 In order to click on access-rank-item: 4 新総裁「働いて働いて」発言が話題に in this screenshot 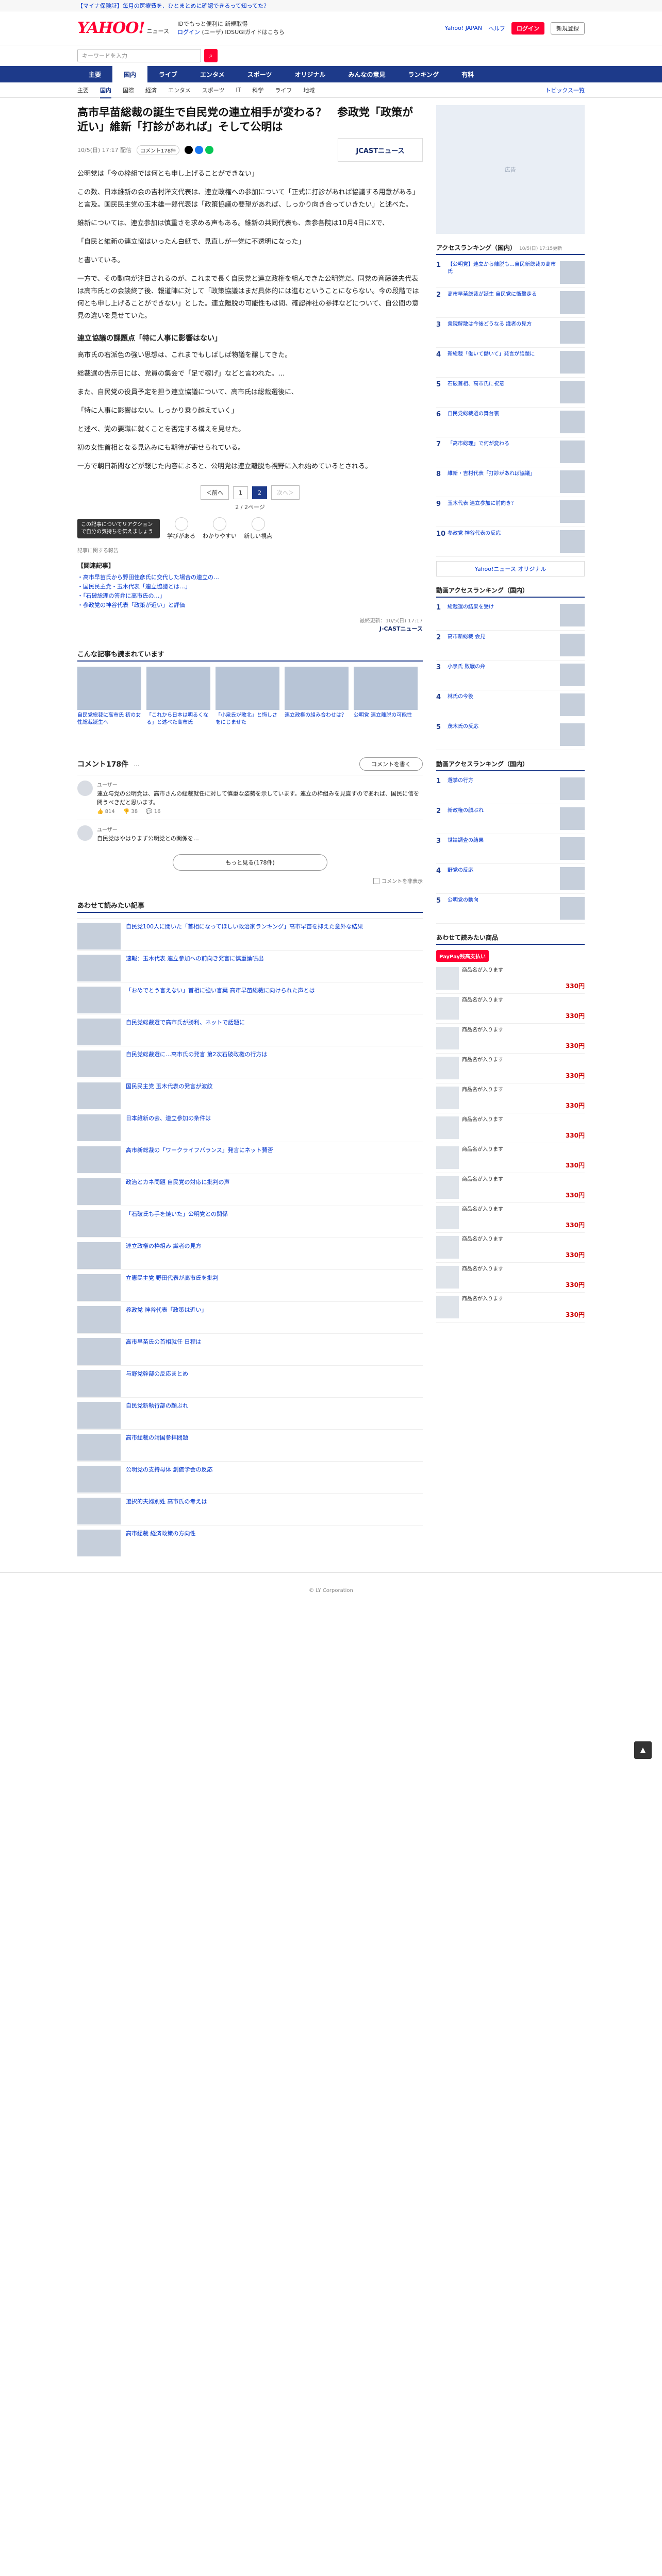, I will do `click(510, 363)`.